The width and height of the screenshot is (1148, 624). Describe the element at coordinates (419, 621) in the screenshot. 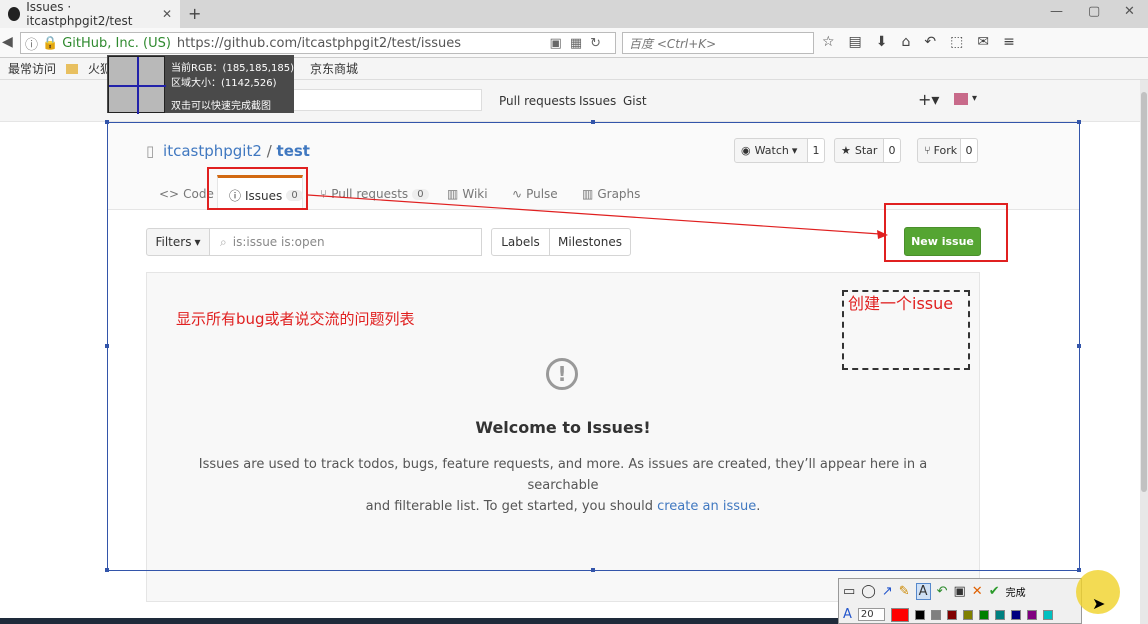

I see `taskbar` at that location.